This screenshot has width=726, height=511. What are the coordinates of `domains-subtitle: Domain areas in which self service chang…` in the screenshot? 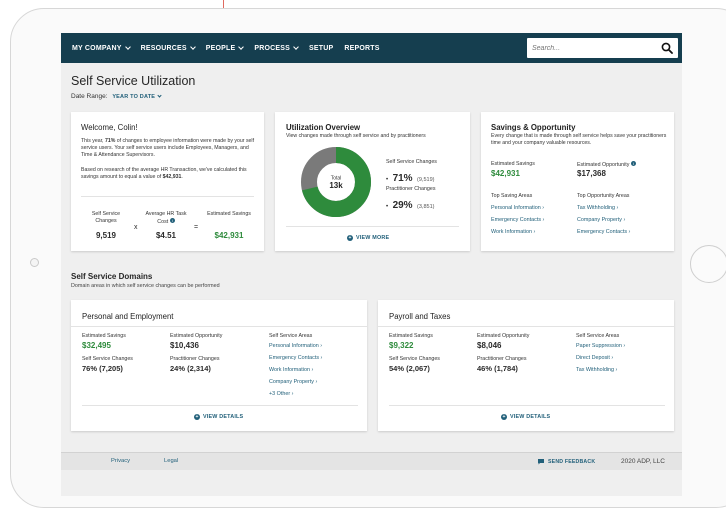 It's located at (145, 286).